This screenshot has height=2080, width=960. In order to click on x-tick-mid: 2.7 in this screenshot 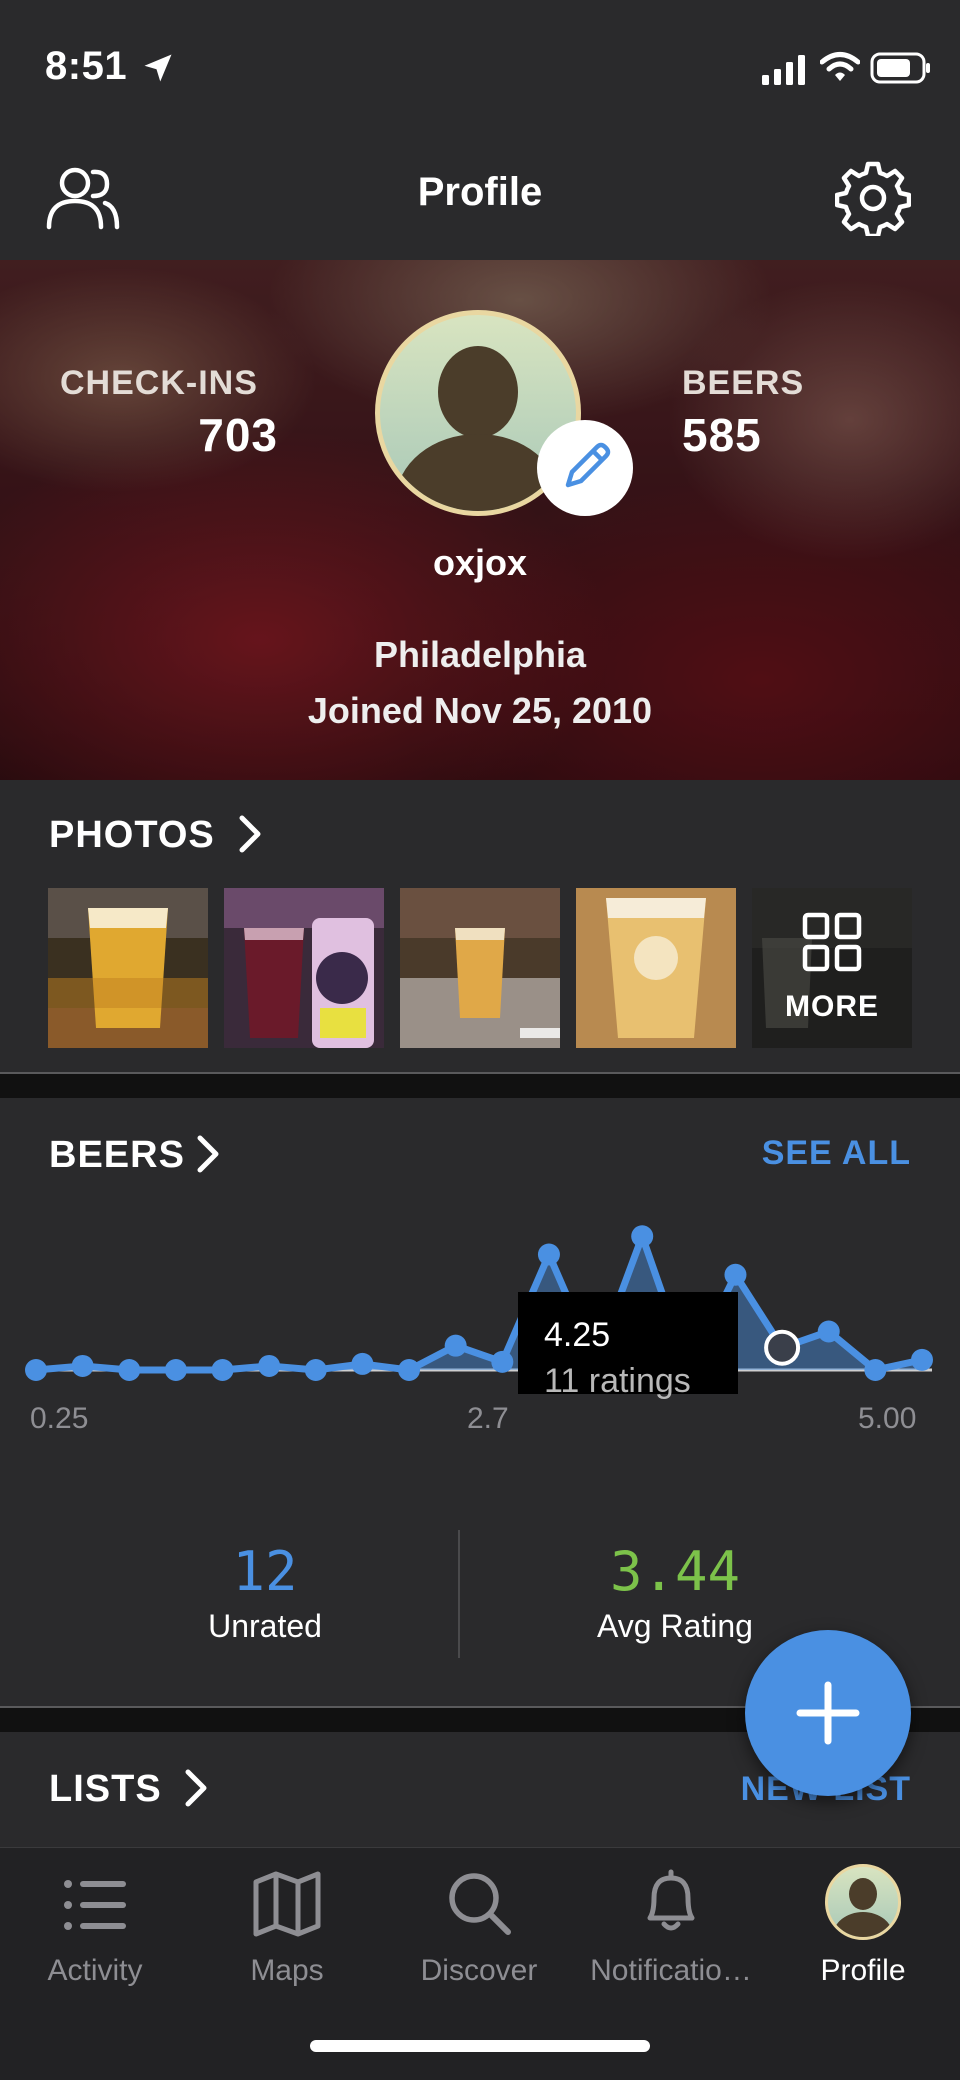, I will do `click(488, 1418)`.